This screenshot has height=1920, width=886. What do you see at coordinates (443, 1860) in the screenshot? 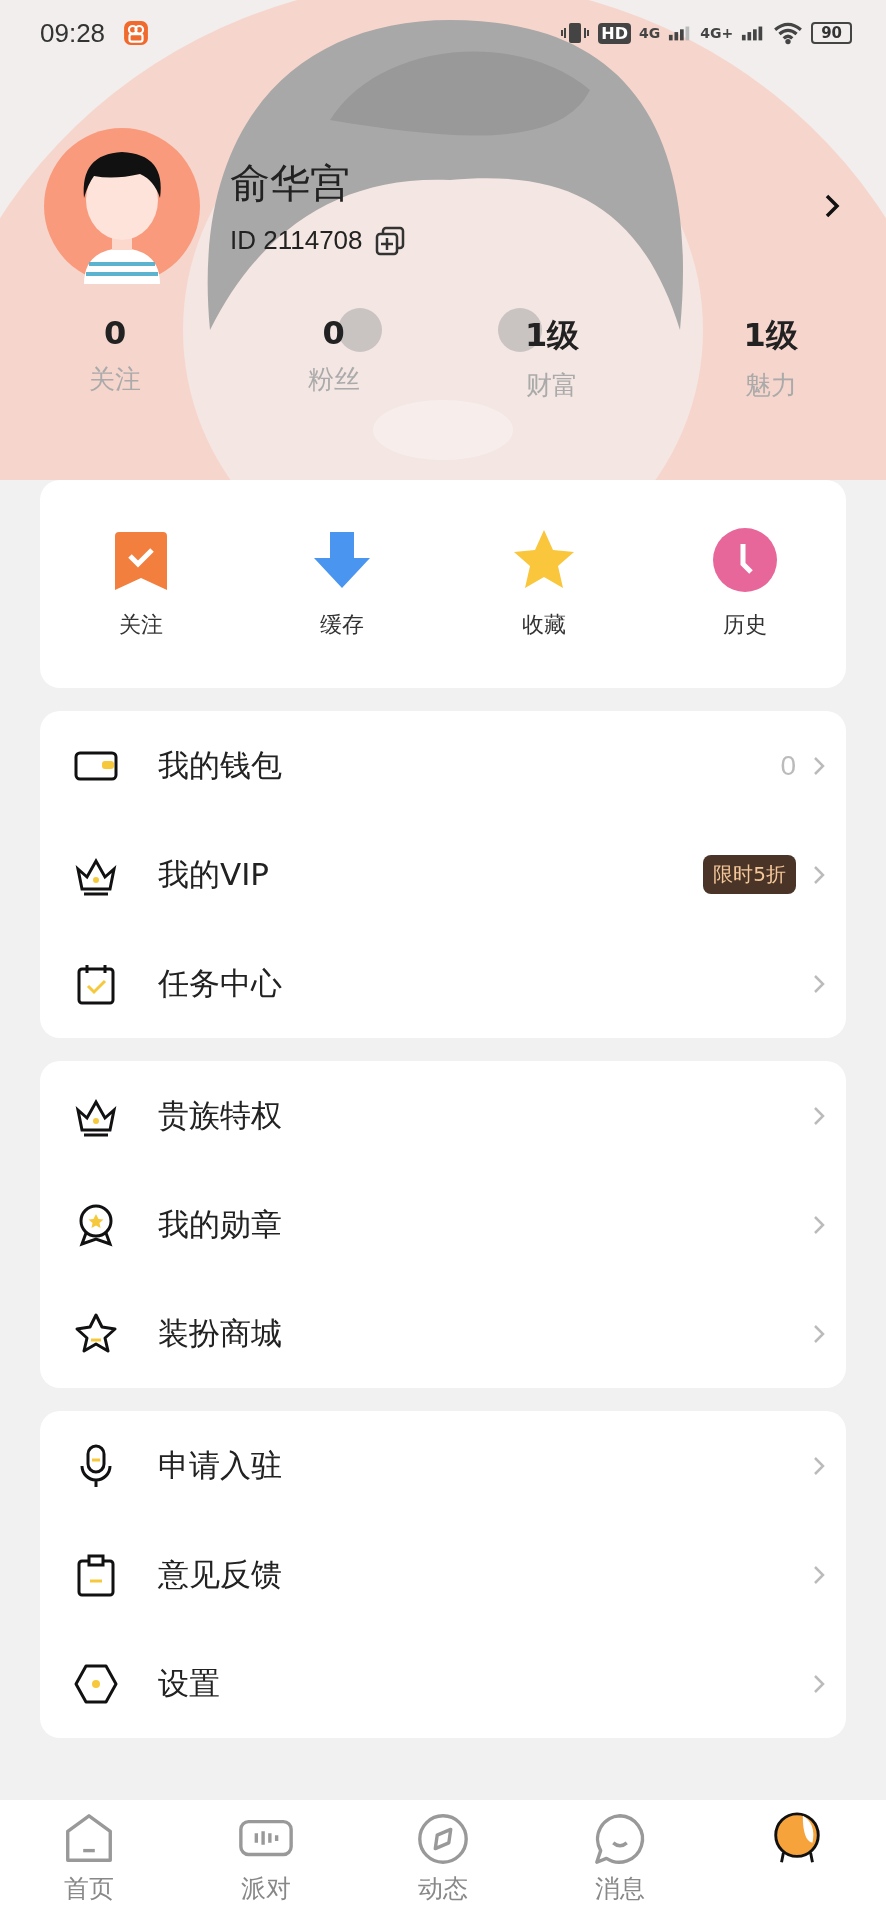
I see `tab-button: 动态` at bounding box center [443, 1860].